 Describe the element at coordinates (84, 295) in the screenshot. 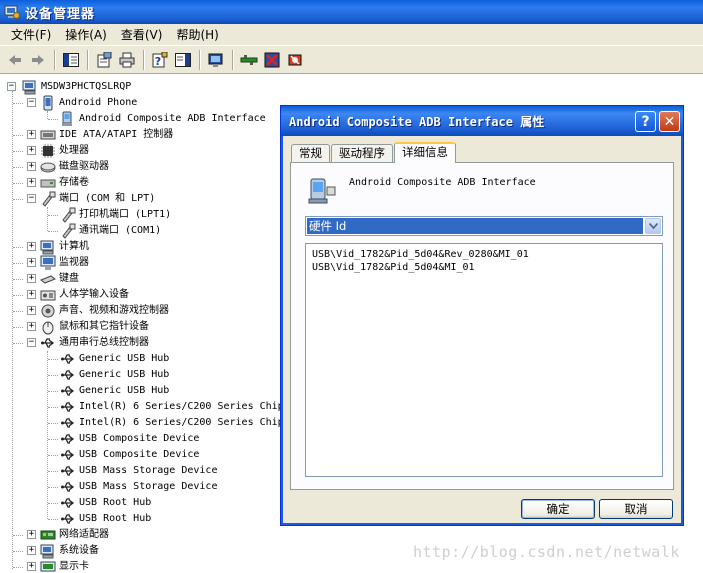

I see `tree-node: 人体学输入设备` at that location.